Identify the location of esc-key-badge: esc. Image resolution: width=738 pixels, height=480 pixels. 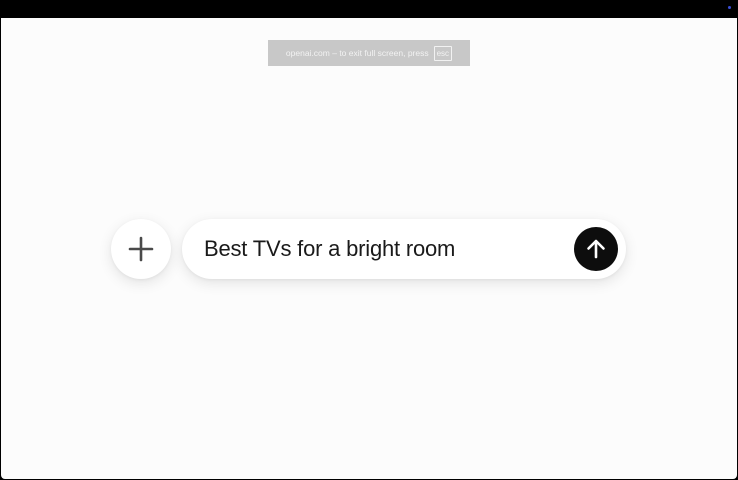
(443, 53).